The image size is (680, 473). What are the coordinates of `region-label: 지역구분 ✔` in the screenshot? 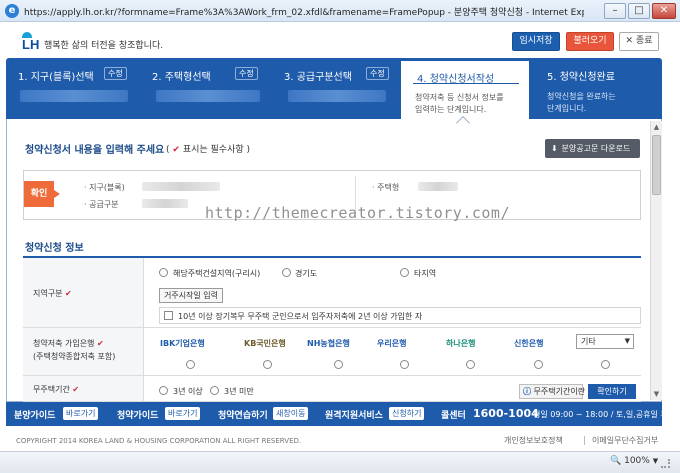 It's located at (52, 293).